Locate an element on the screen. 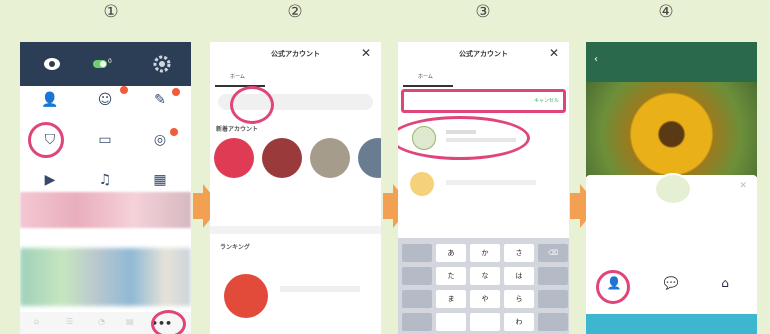 Image resolution: width=770 pixels, height=334 pixels. grid-item-add-friend: 👤 is located at coordinates (50, 108).